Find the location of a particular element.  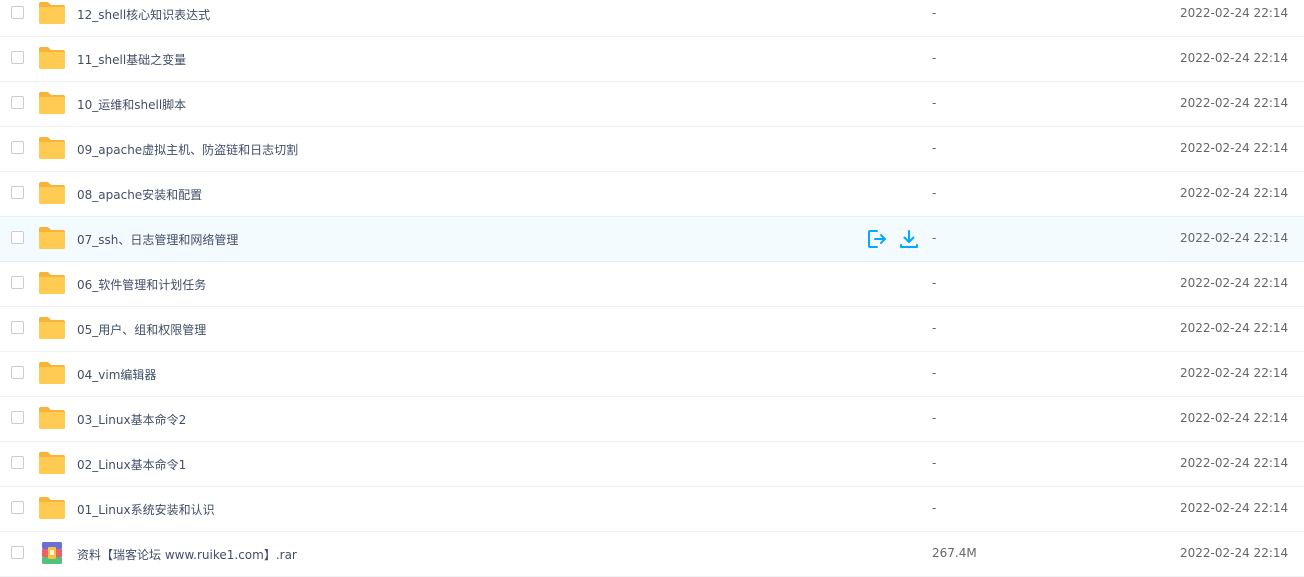

file-name: 03_Linux基本命令2 is located at coordinates (131, 419).